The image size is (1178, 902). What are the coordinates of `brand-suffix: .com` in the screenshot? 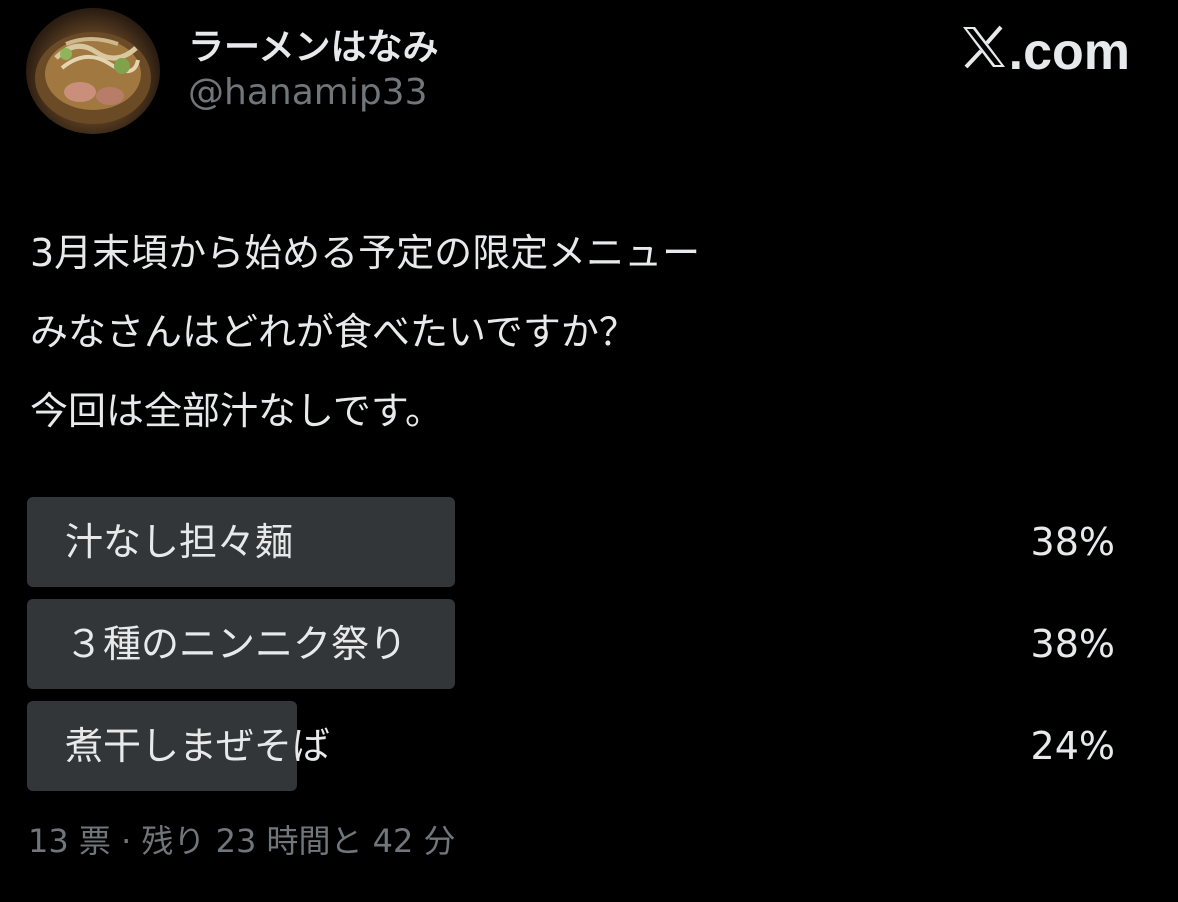 It's located at (1069, 52).